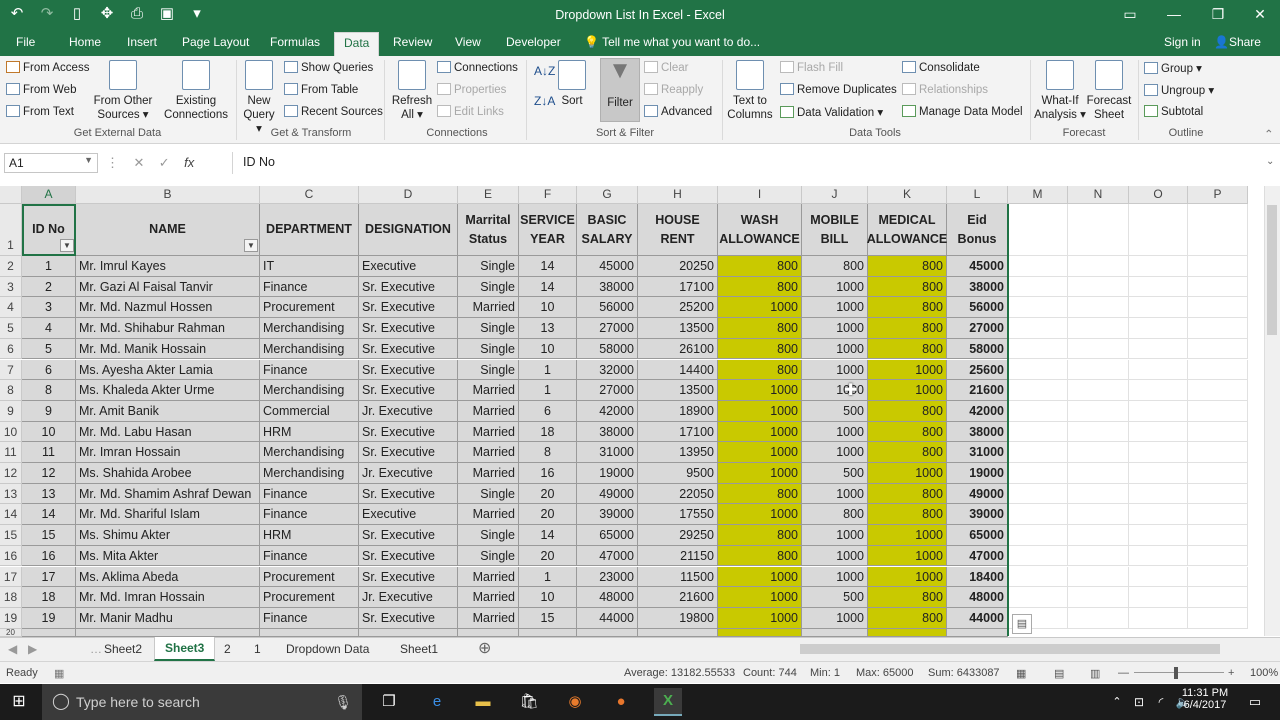  I want to click on from-other-sources-button: From Other Sources ▾, so click(123, 91).